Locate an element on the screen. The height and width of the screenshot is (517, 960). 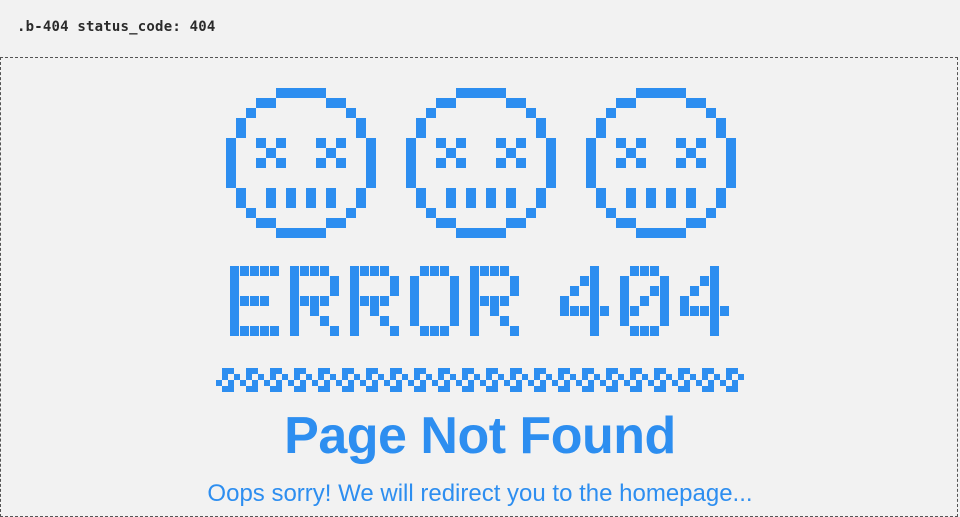
page-not-found-title: Page Not Found is located at coordinates (480, 436).